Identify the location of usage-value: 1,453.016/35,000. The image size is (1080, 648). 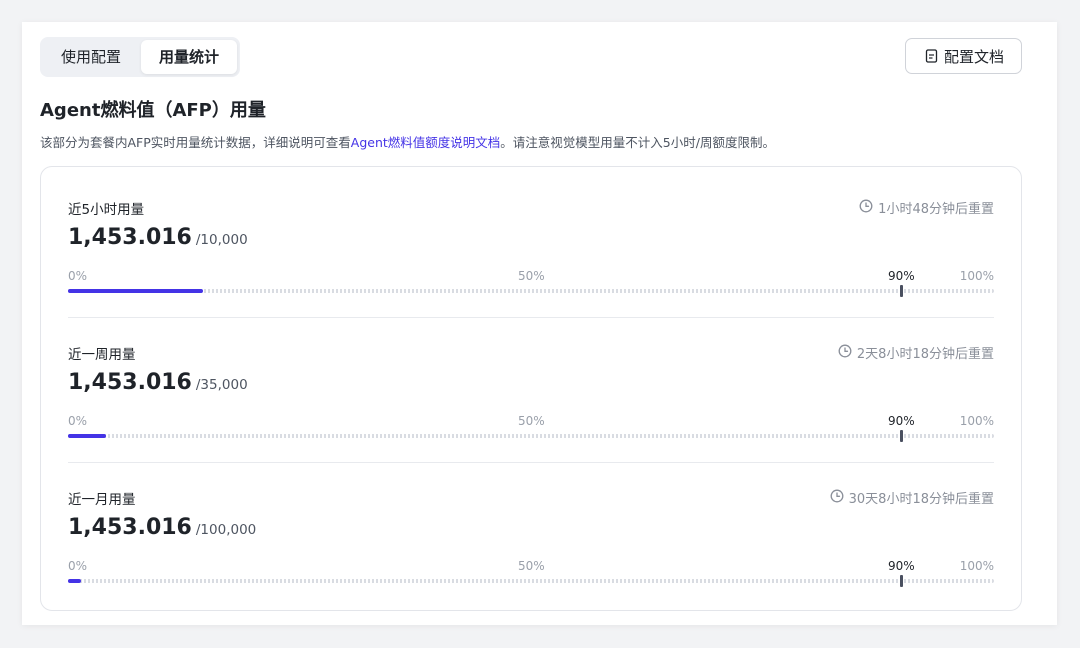
(158, 382).